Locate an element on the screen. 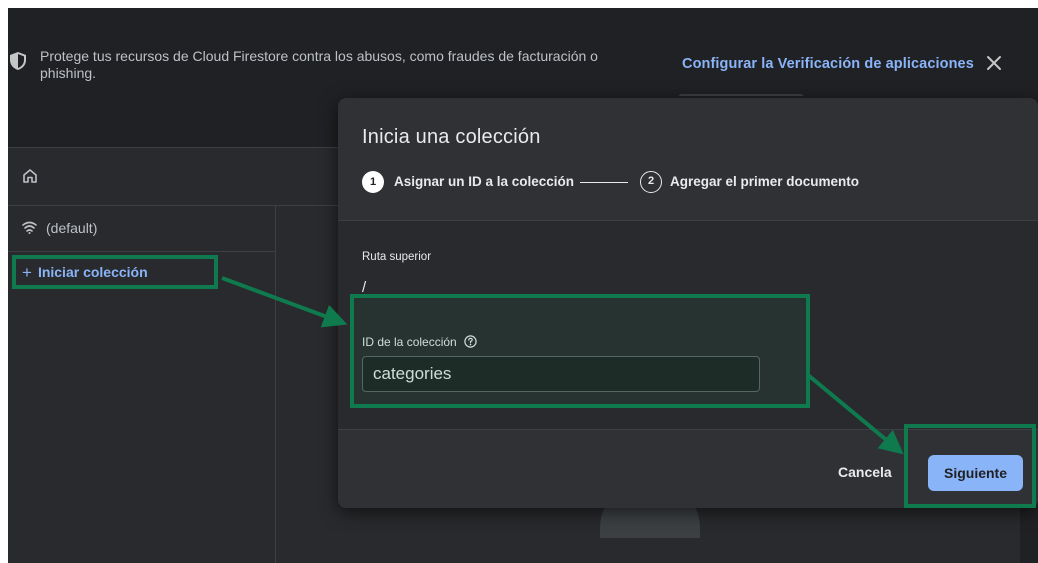  step-2-label: Agregar el primer documento is located at coordinates (765, 181).